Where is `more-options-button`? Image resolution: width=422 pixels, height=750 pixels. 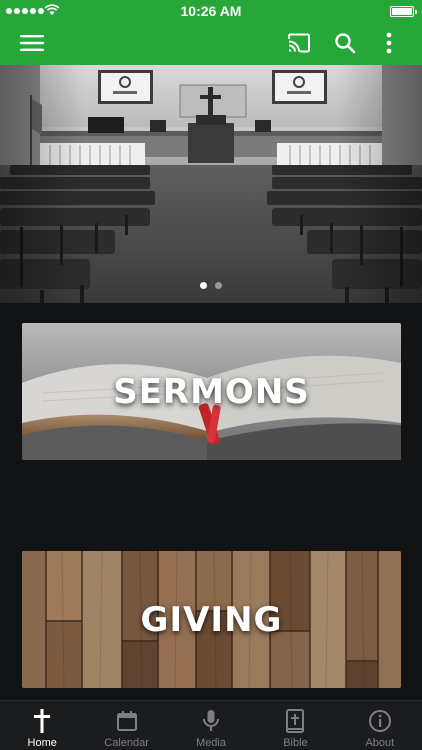 more-options-button is located at coordinates (389, 43).